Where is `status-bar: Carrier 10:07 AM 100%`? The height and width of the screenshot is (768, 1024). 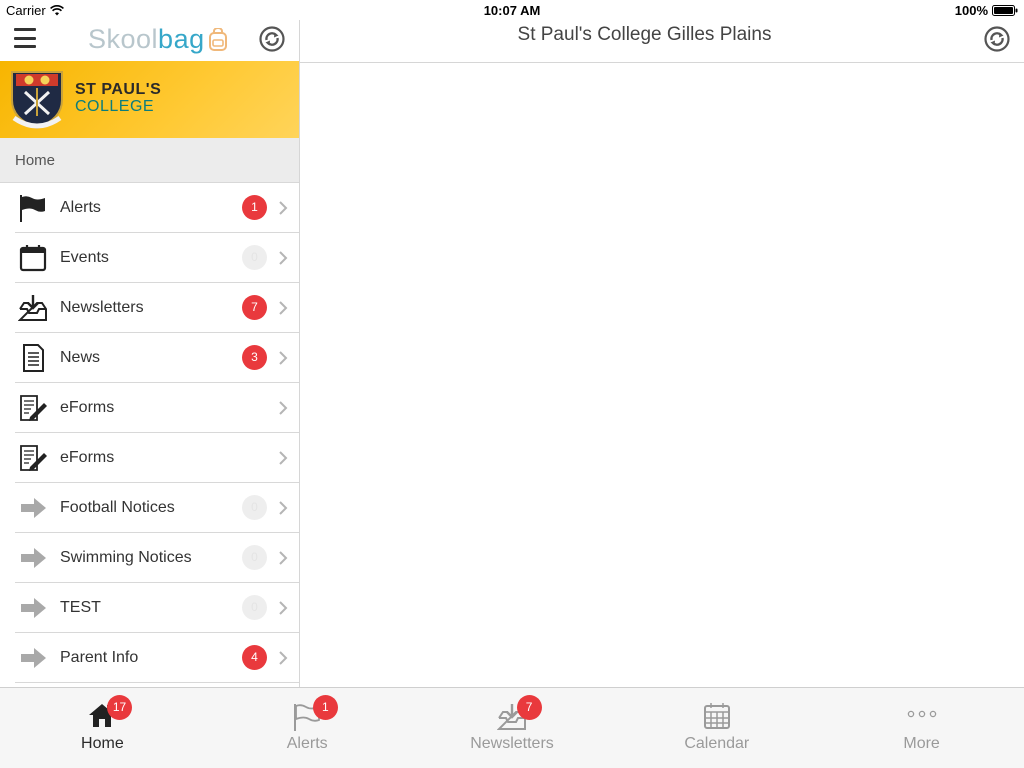 status-bar: Carrier 10:07 AM 100% is located at coordinates (512, 10).